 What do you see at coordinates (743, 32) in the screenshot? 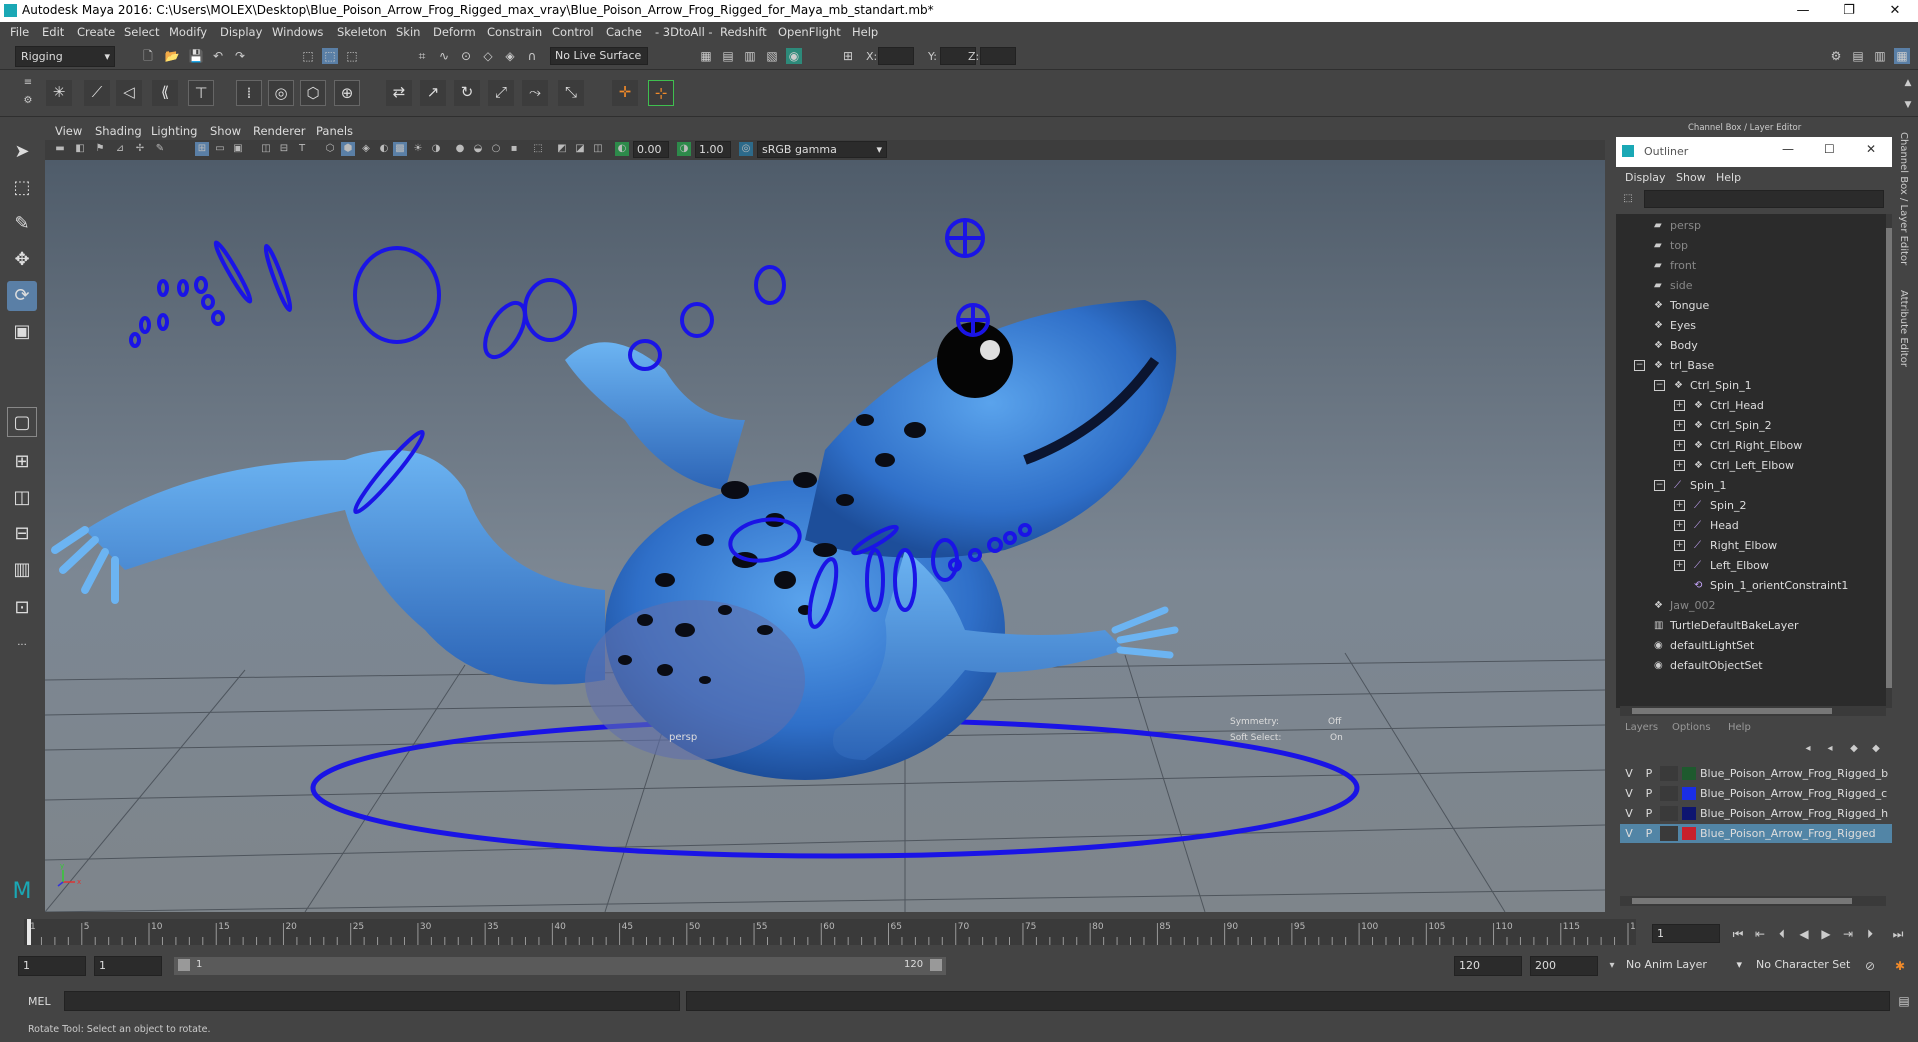
I see `menu-redshift: Redshift` at bounding box center [743, 32].